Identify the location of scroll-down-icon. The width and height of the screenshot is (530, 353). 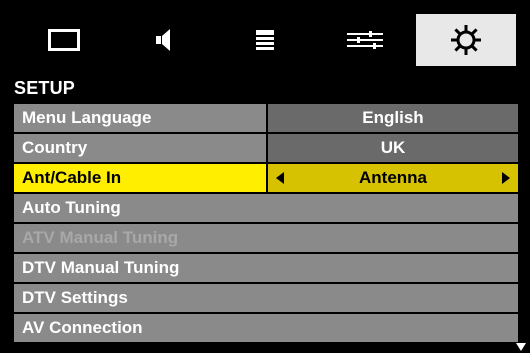
(521, 347).